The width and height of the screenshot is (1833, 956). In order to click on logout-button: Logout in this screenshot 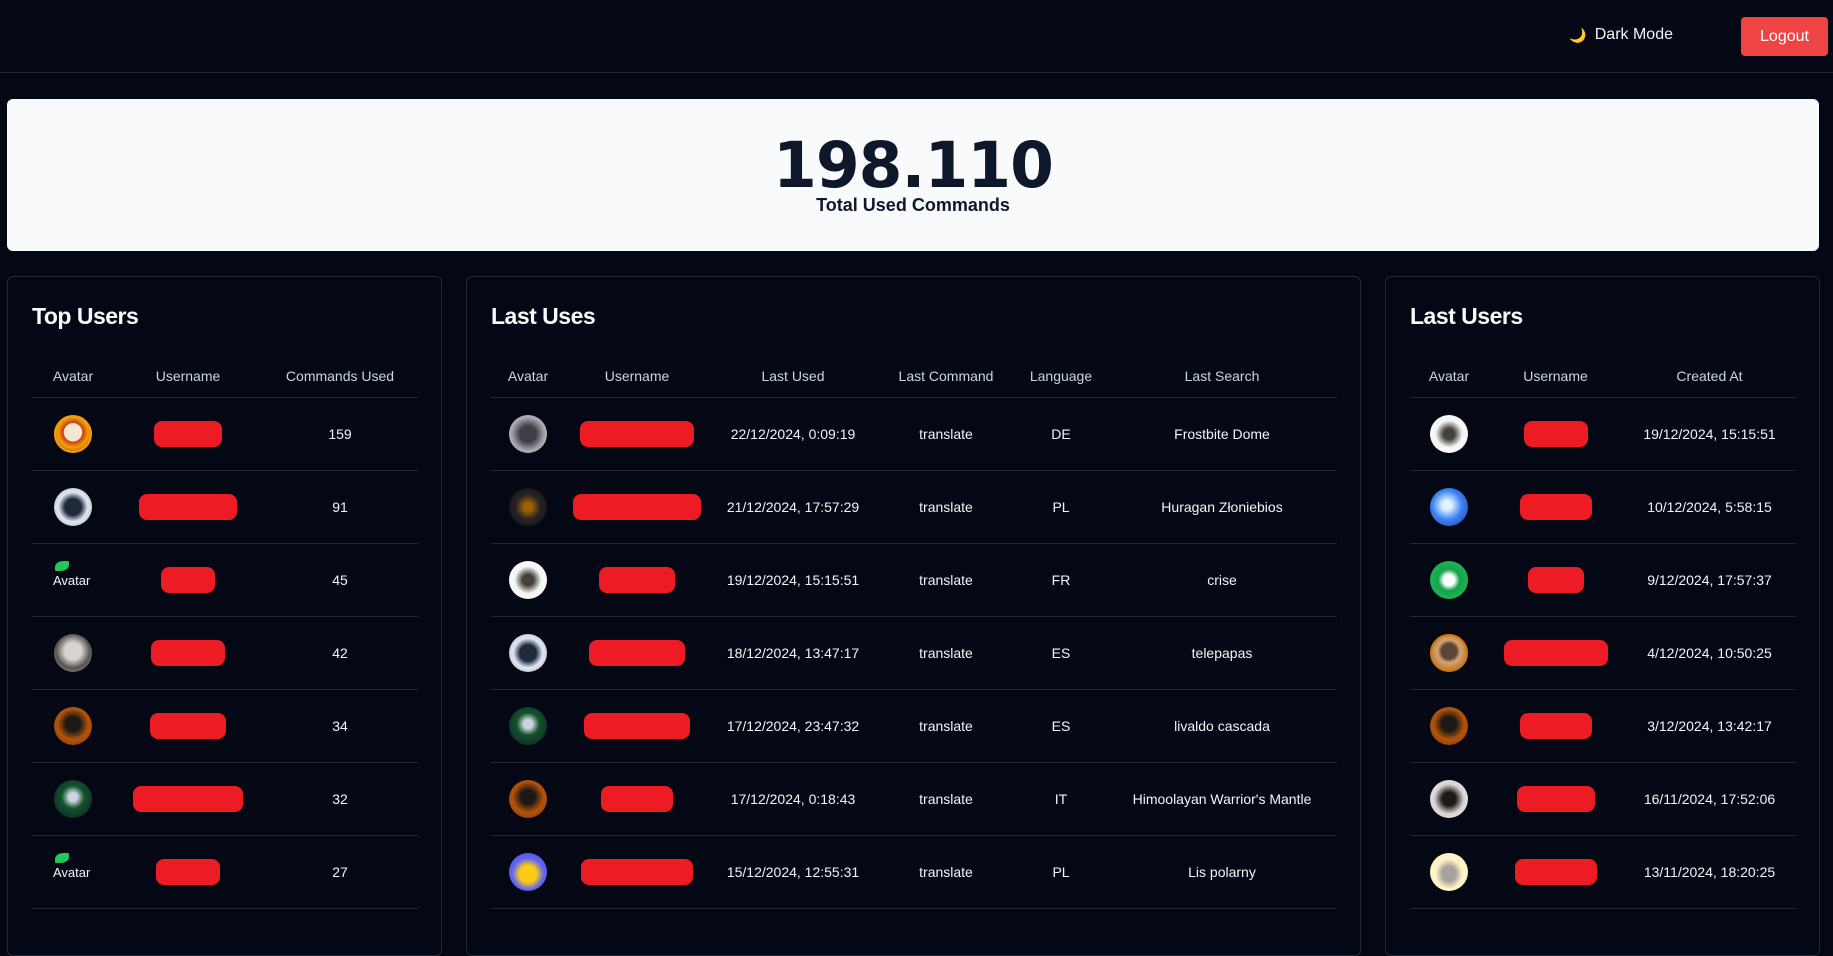, I will do `click(1784, 36)`.